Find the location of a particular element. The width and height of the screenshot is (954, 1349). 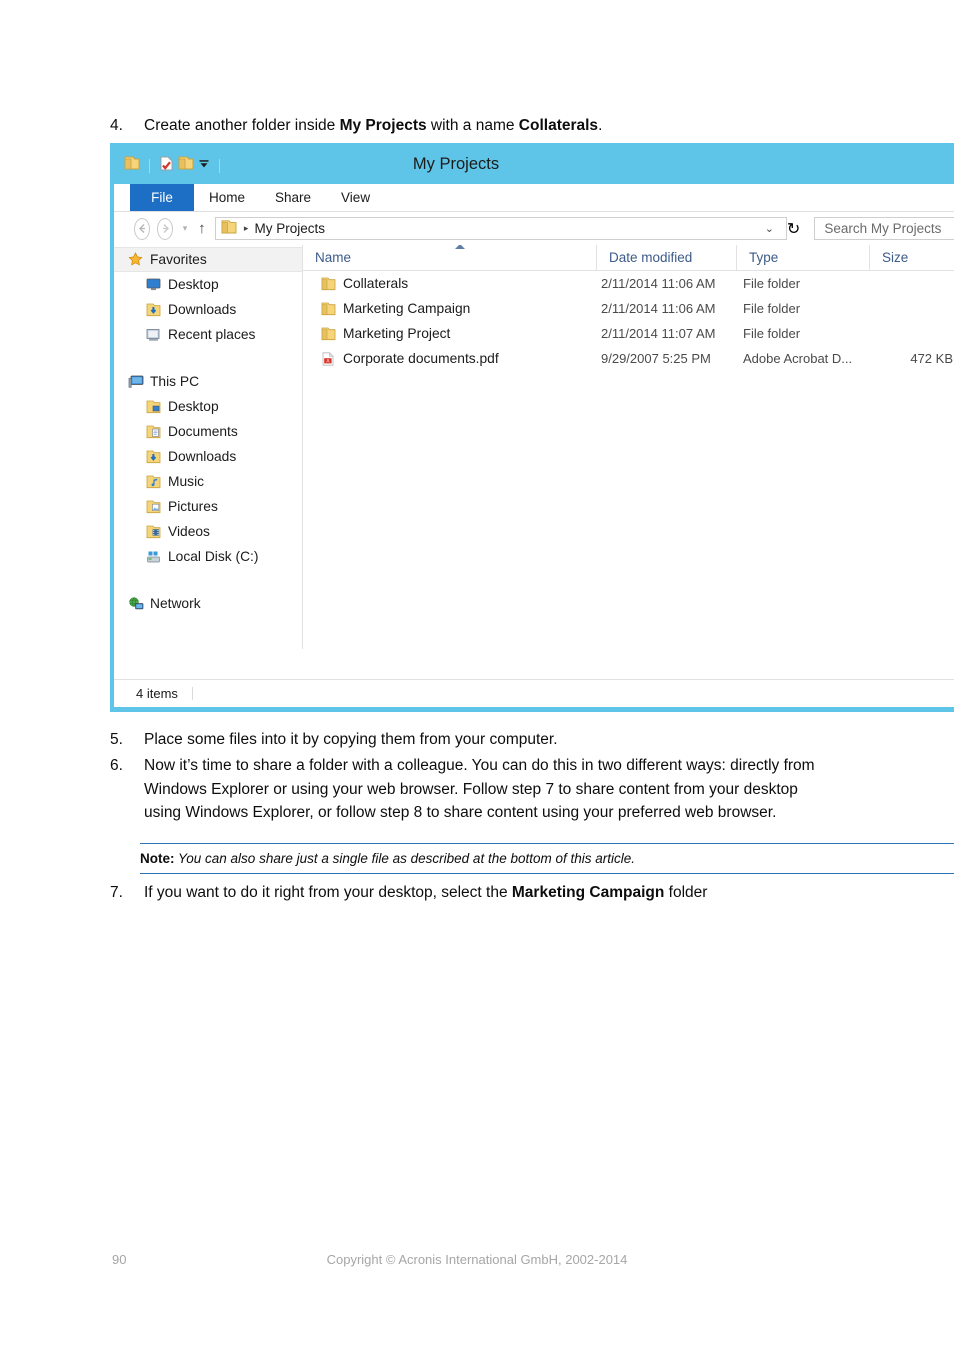

sidebar-item-desktop-pc: Desktop is located at coordinates (208, 406).